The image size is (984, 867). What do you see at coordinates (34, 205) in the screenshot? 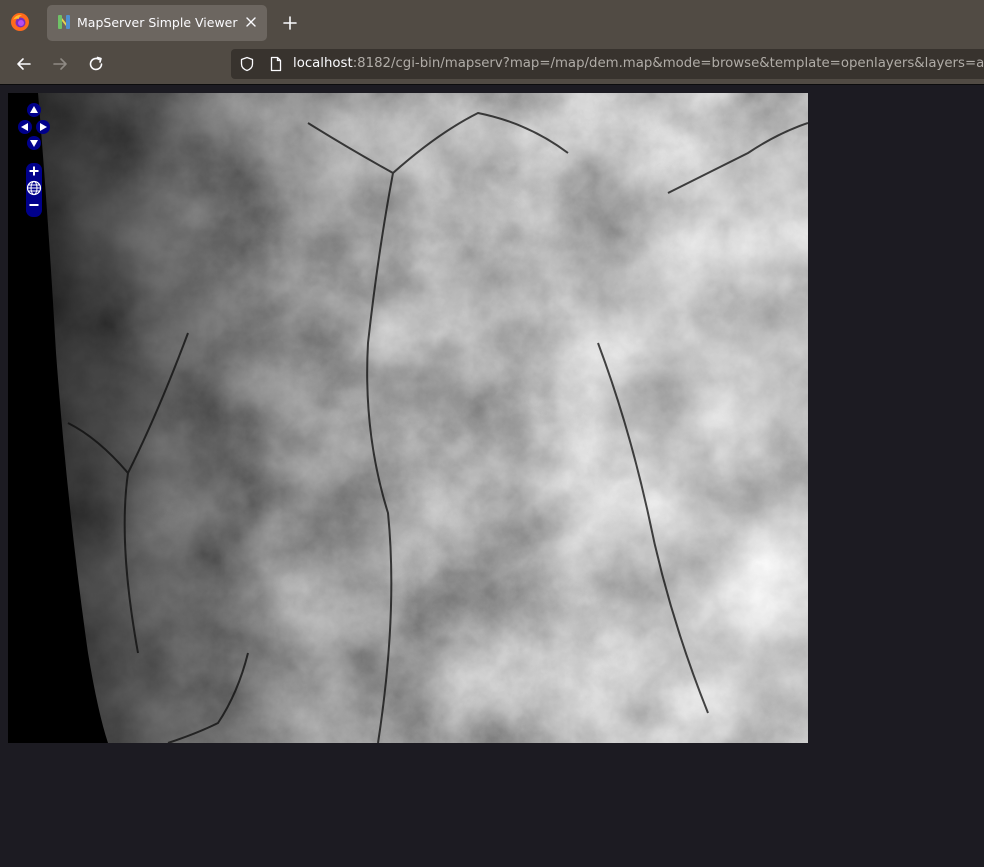
I see `zoom-out-icon` at bounding box center [34, 205].